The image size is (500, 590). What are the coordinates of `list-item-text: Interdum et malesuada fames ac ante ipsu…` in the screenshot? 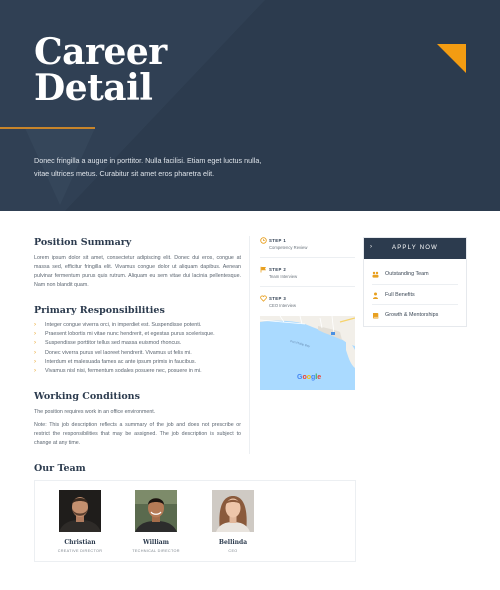 It's located at (121, 361).